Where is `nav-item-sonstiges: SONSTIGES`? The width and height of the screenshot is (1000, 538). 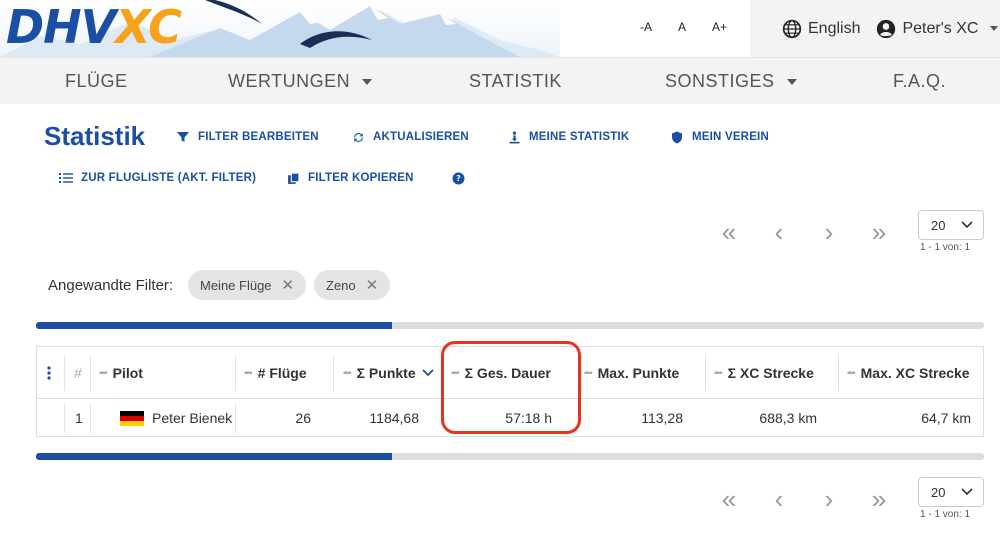
nav-item-sonstiges: SONSTIGES is located at coordinates (731, 81).